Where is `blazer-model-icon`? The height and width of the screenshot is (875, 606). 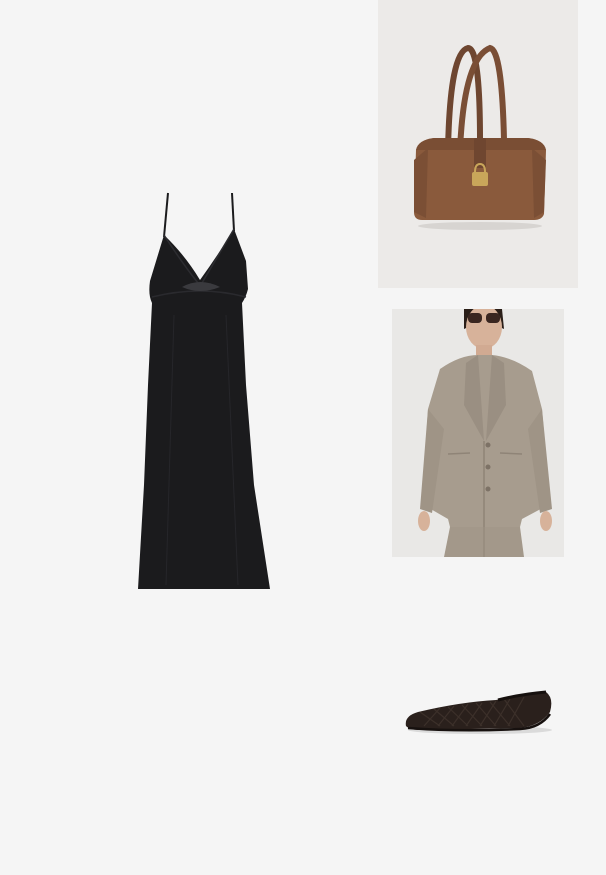 blazer-model-icon is located at coordinates (478, 433).